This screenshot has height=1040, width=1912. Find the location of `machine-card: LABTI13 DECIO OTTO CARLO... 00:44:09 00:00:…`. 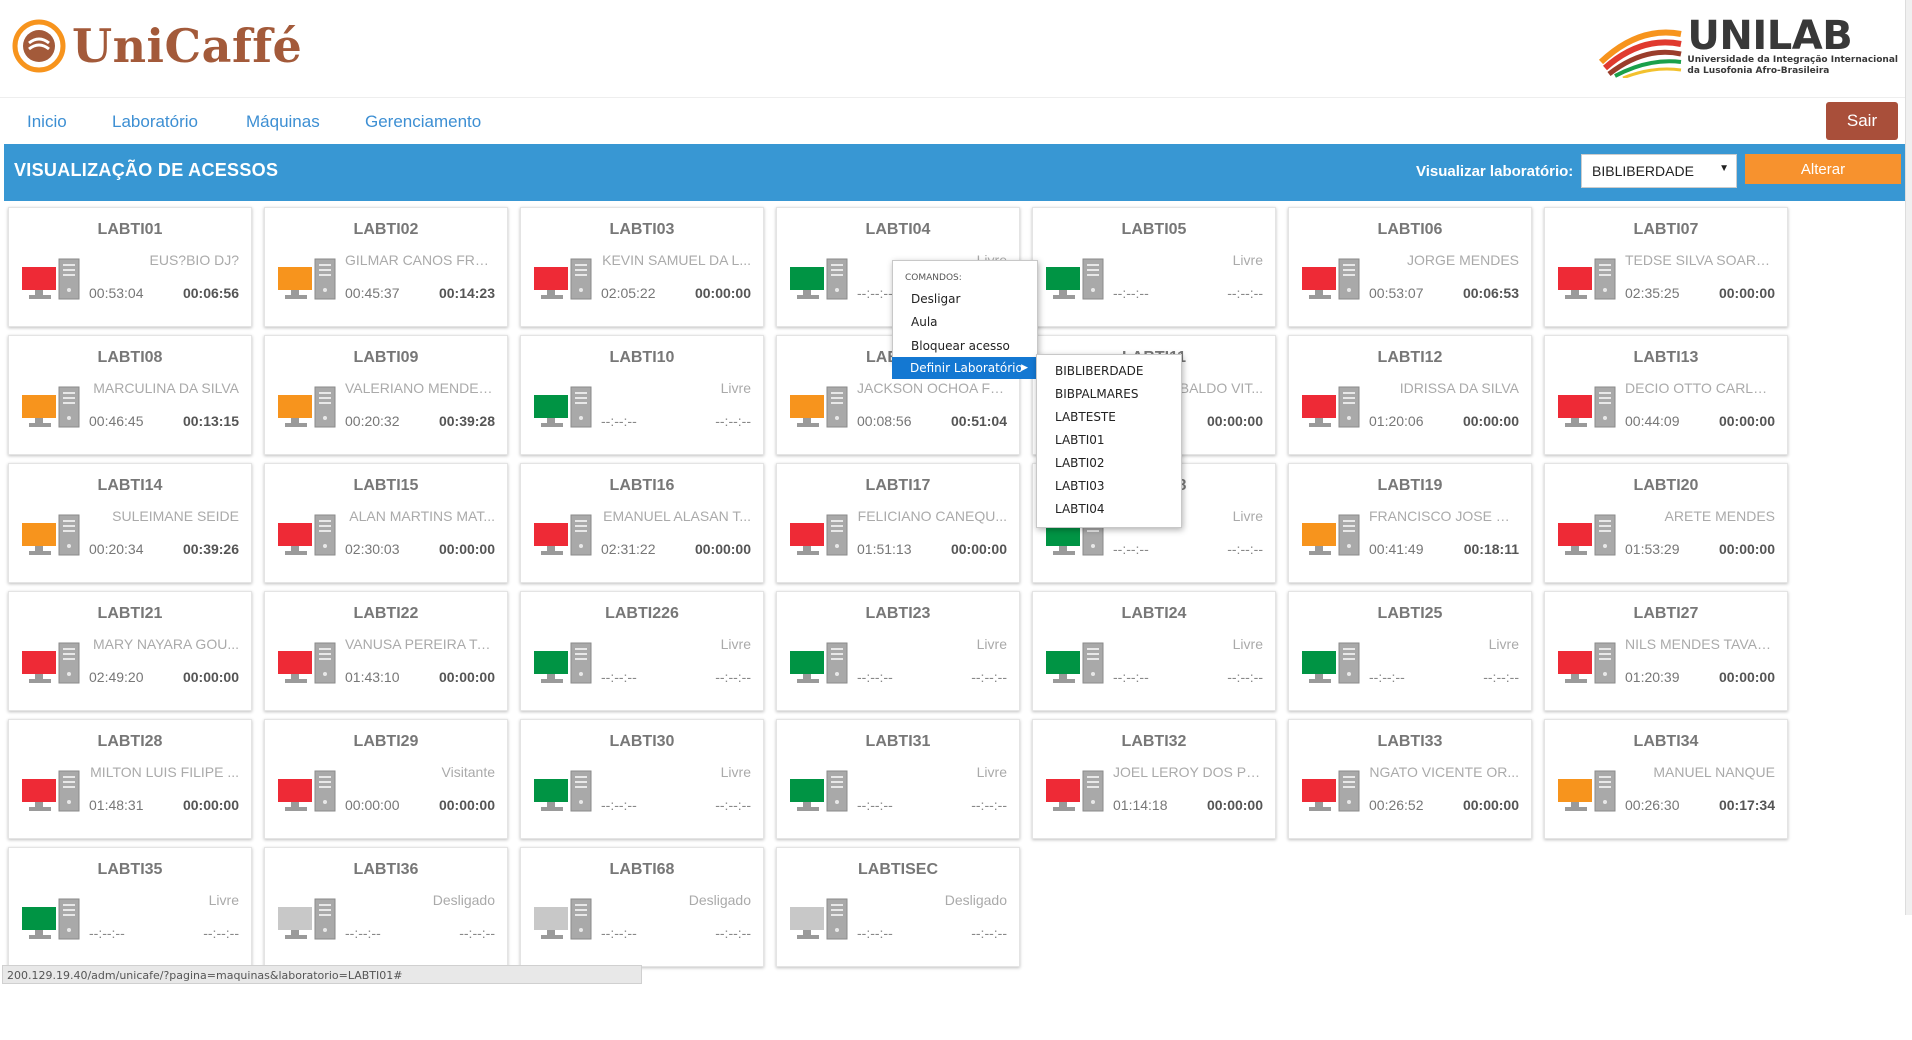

machine-card: LABTI13 DECIO OTTO CARLO... 00:44:09 00:00:… is located at coordinates (1666, 395).